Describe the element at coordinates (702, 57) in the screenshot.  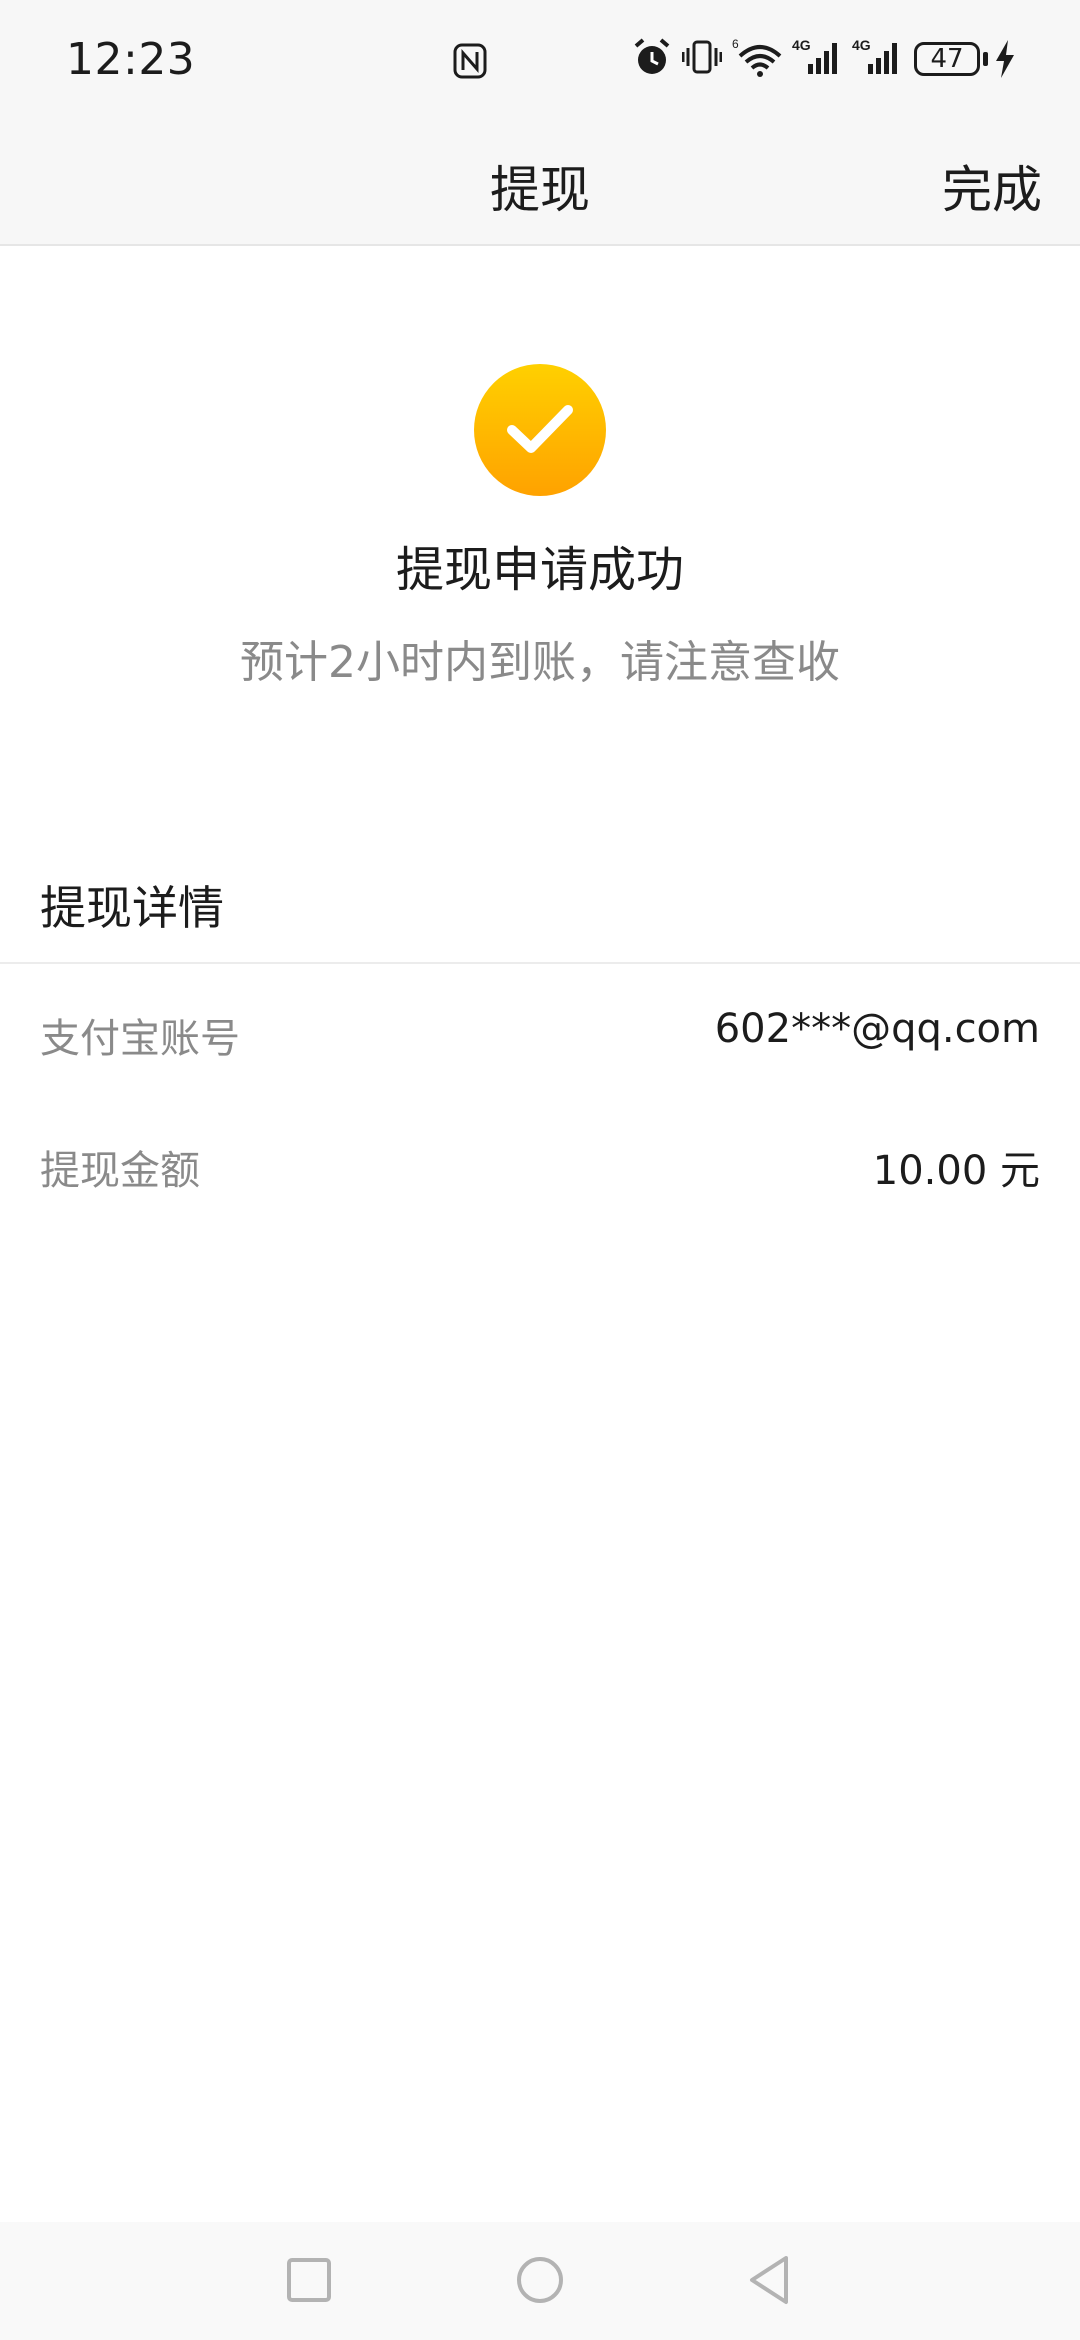
I see `vibrate-icon` at that location.